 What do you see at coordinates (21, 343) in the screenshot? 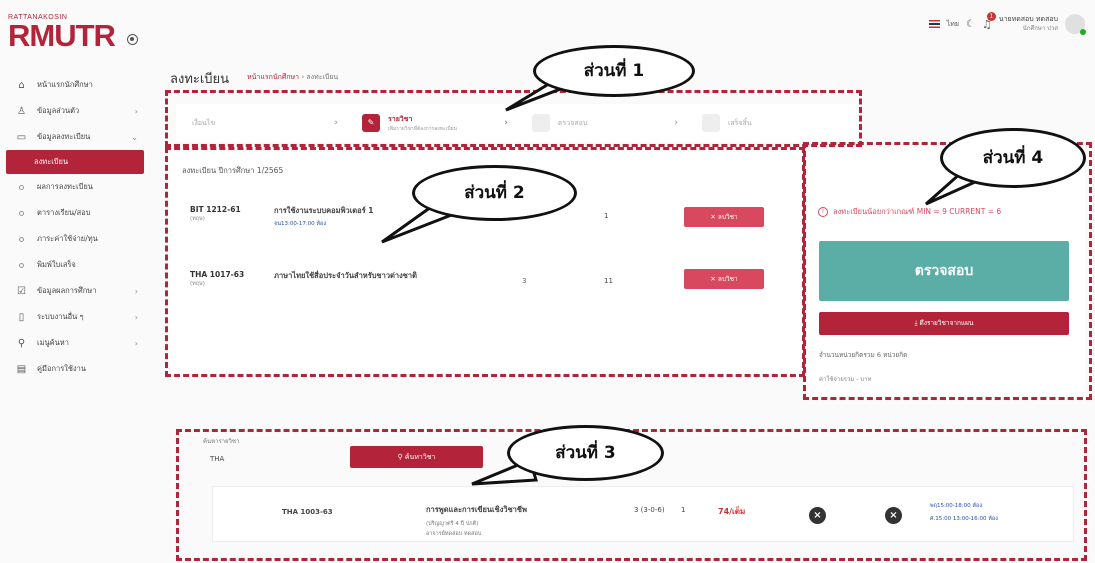
I see `search-icon: ⚲` at bounding box center [21, 343].